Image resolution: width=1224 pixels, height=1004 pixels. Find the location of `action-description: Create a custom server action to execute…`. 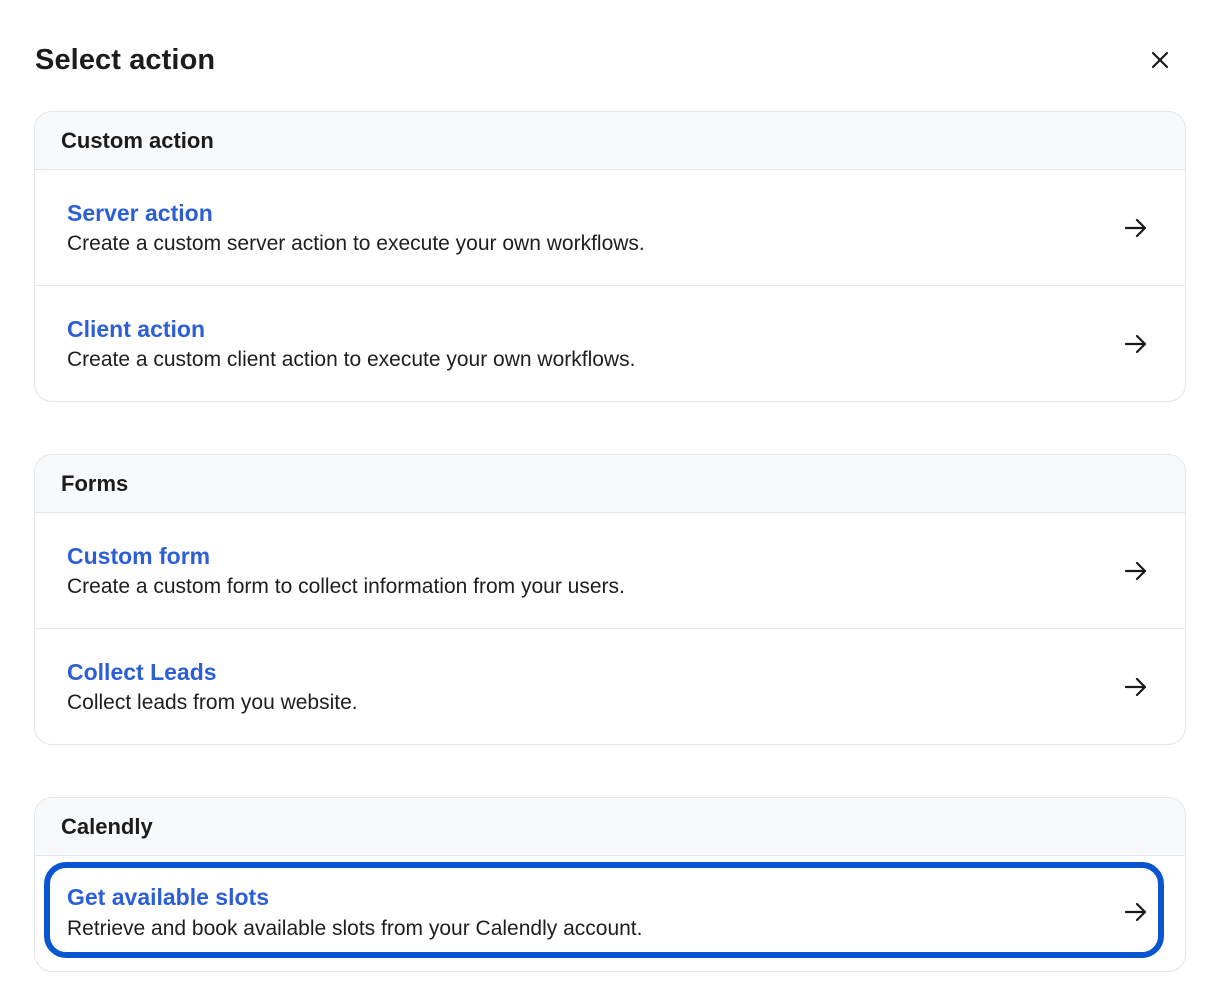

action-description: Create a custom server action to execute… is located at coordinates (356, 243).